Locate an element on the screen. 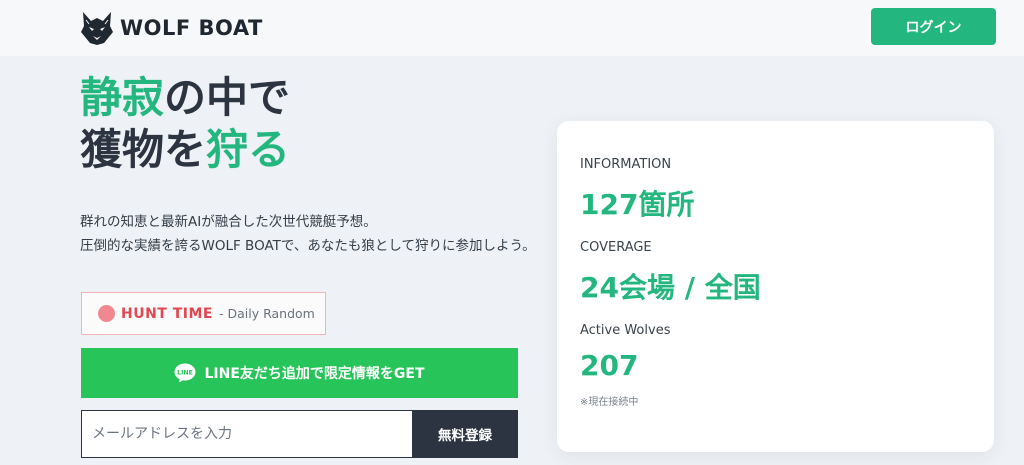 The image size is (1024, 465). hunt-time-sub: - Daily Random is located at coordinates (266, 313).